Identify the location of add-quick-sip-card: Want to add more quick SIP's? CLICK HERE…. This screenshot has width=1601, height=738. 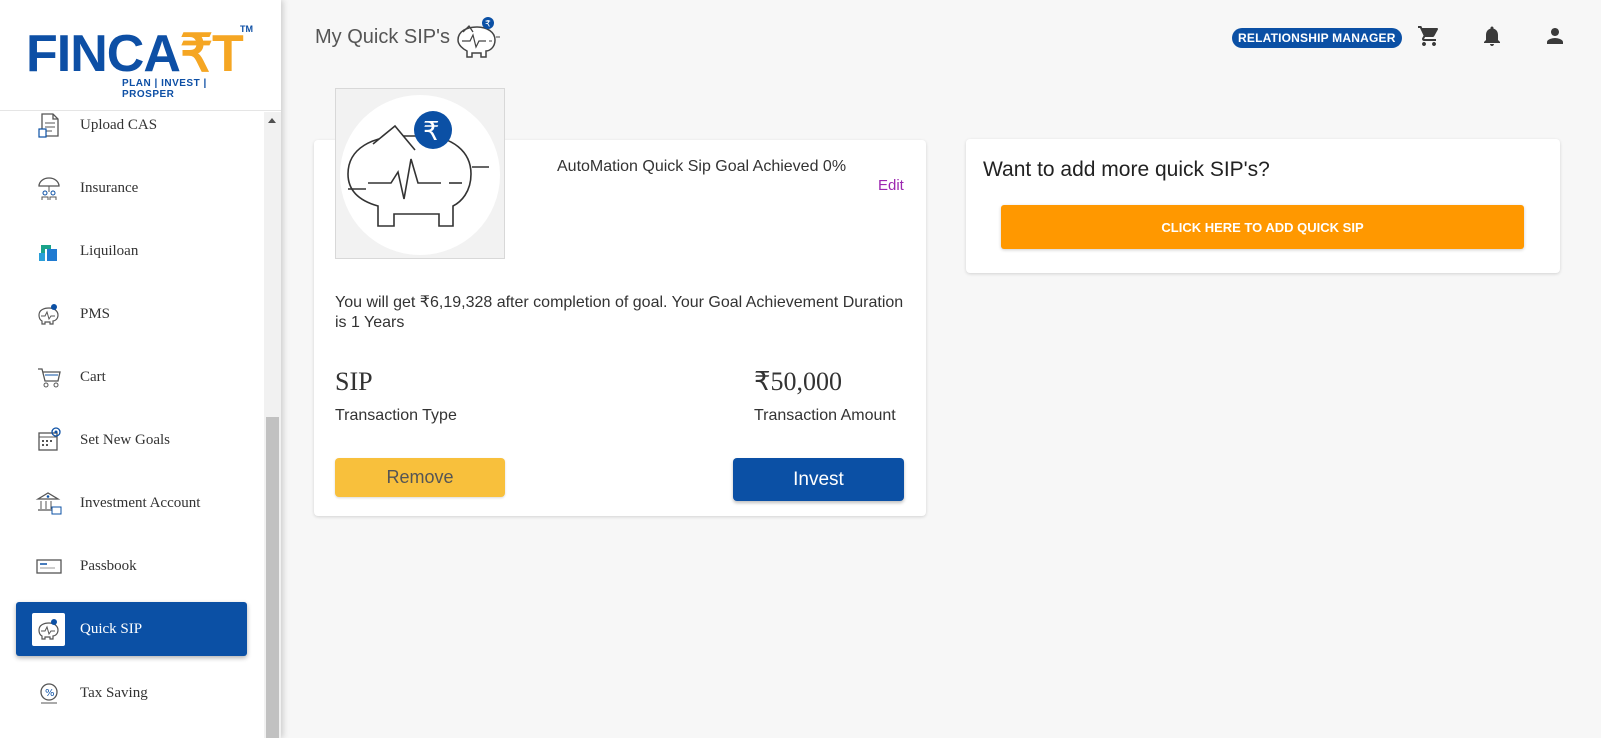
(1263, 206).